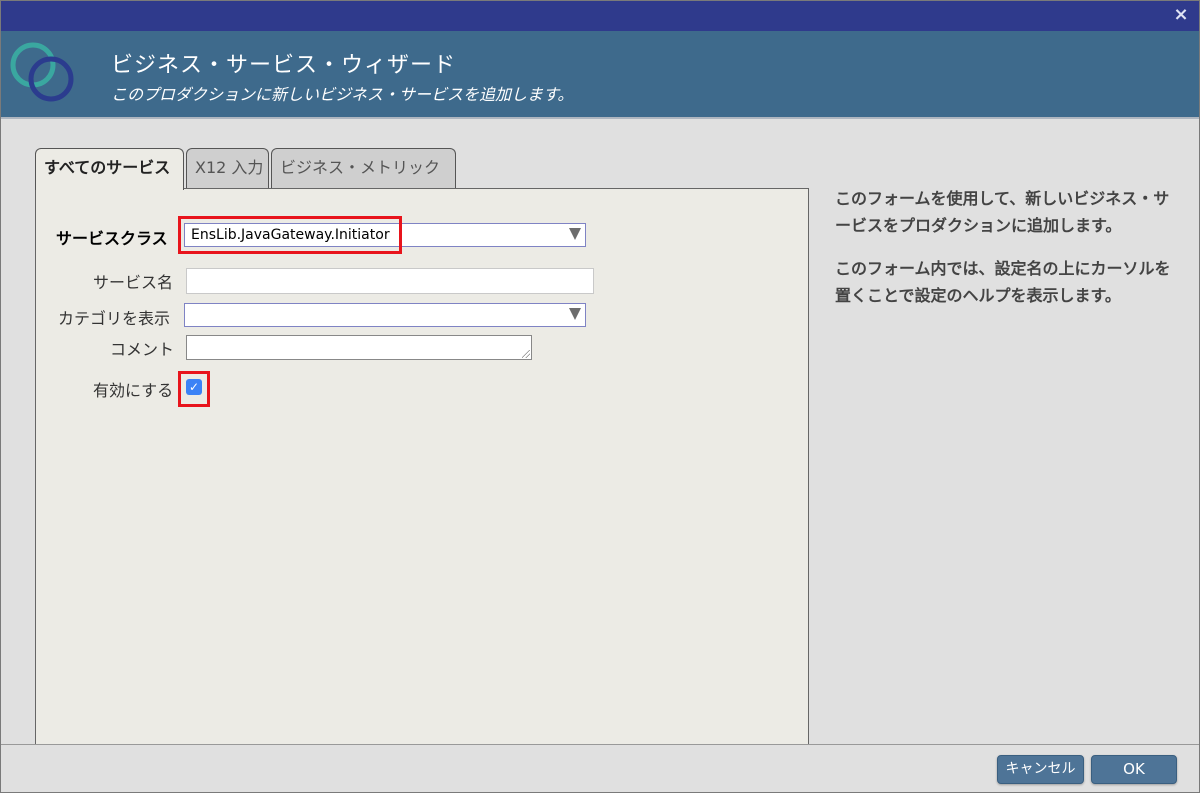  I want to click on help-paragraph-2: このフォーム内では、設定名の上にカーソルを置くことで設定のヘルプを表示します。, so click(1003, 282).